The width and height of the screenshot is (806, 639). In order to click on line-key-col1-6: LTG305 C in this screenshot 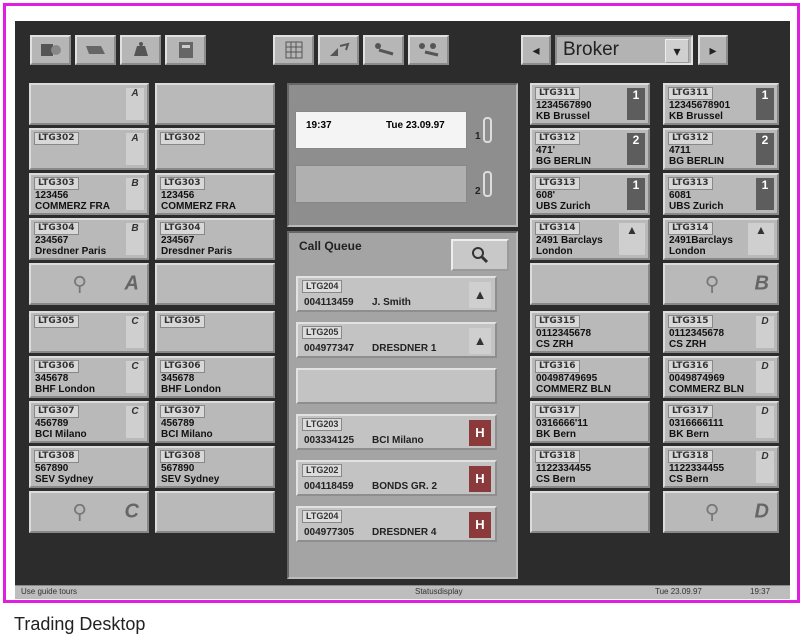, I will do `click(89, 332)`.